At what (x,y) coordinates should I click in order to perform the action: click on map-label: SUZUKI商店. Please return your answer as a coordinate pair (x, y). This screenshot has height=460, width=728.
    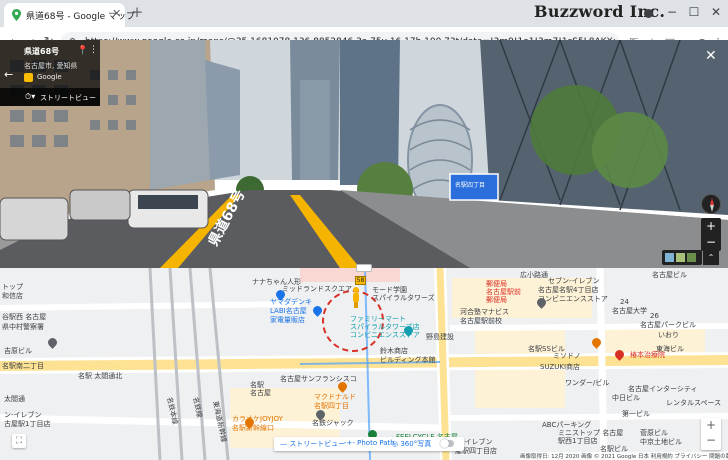
    Looking at the image, I should click on (560, 367).